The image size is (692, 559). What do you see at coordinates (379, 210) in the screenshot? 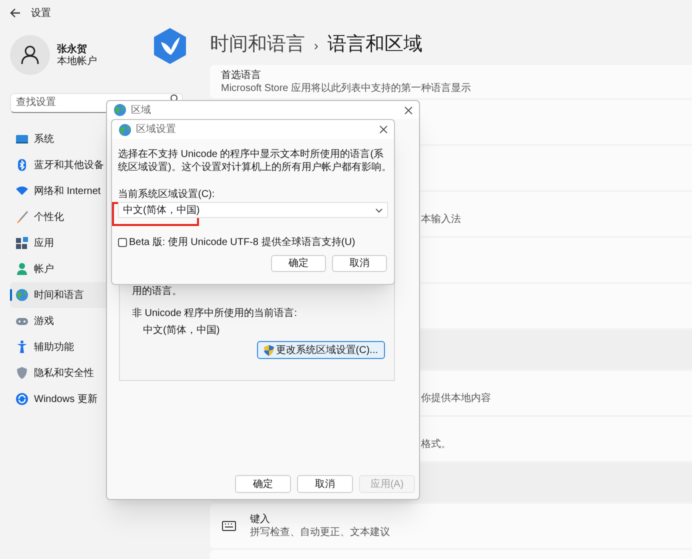
I see `chevron-down-icon` at bounding box center [379, 210].